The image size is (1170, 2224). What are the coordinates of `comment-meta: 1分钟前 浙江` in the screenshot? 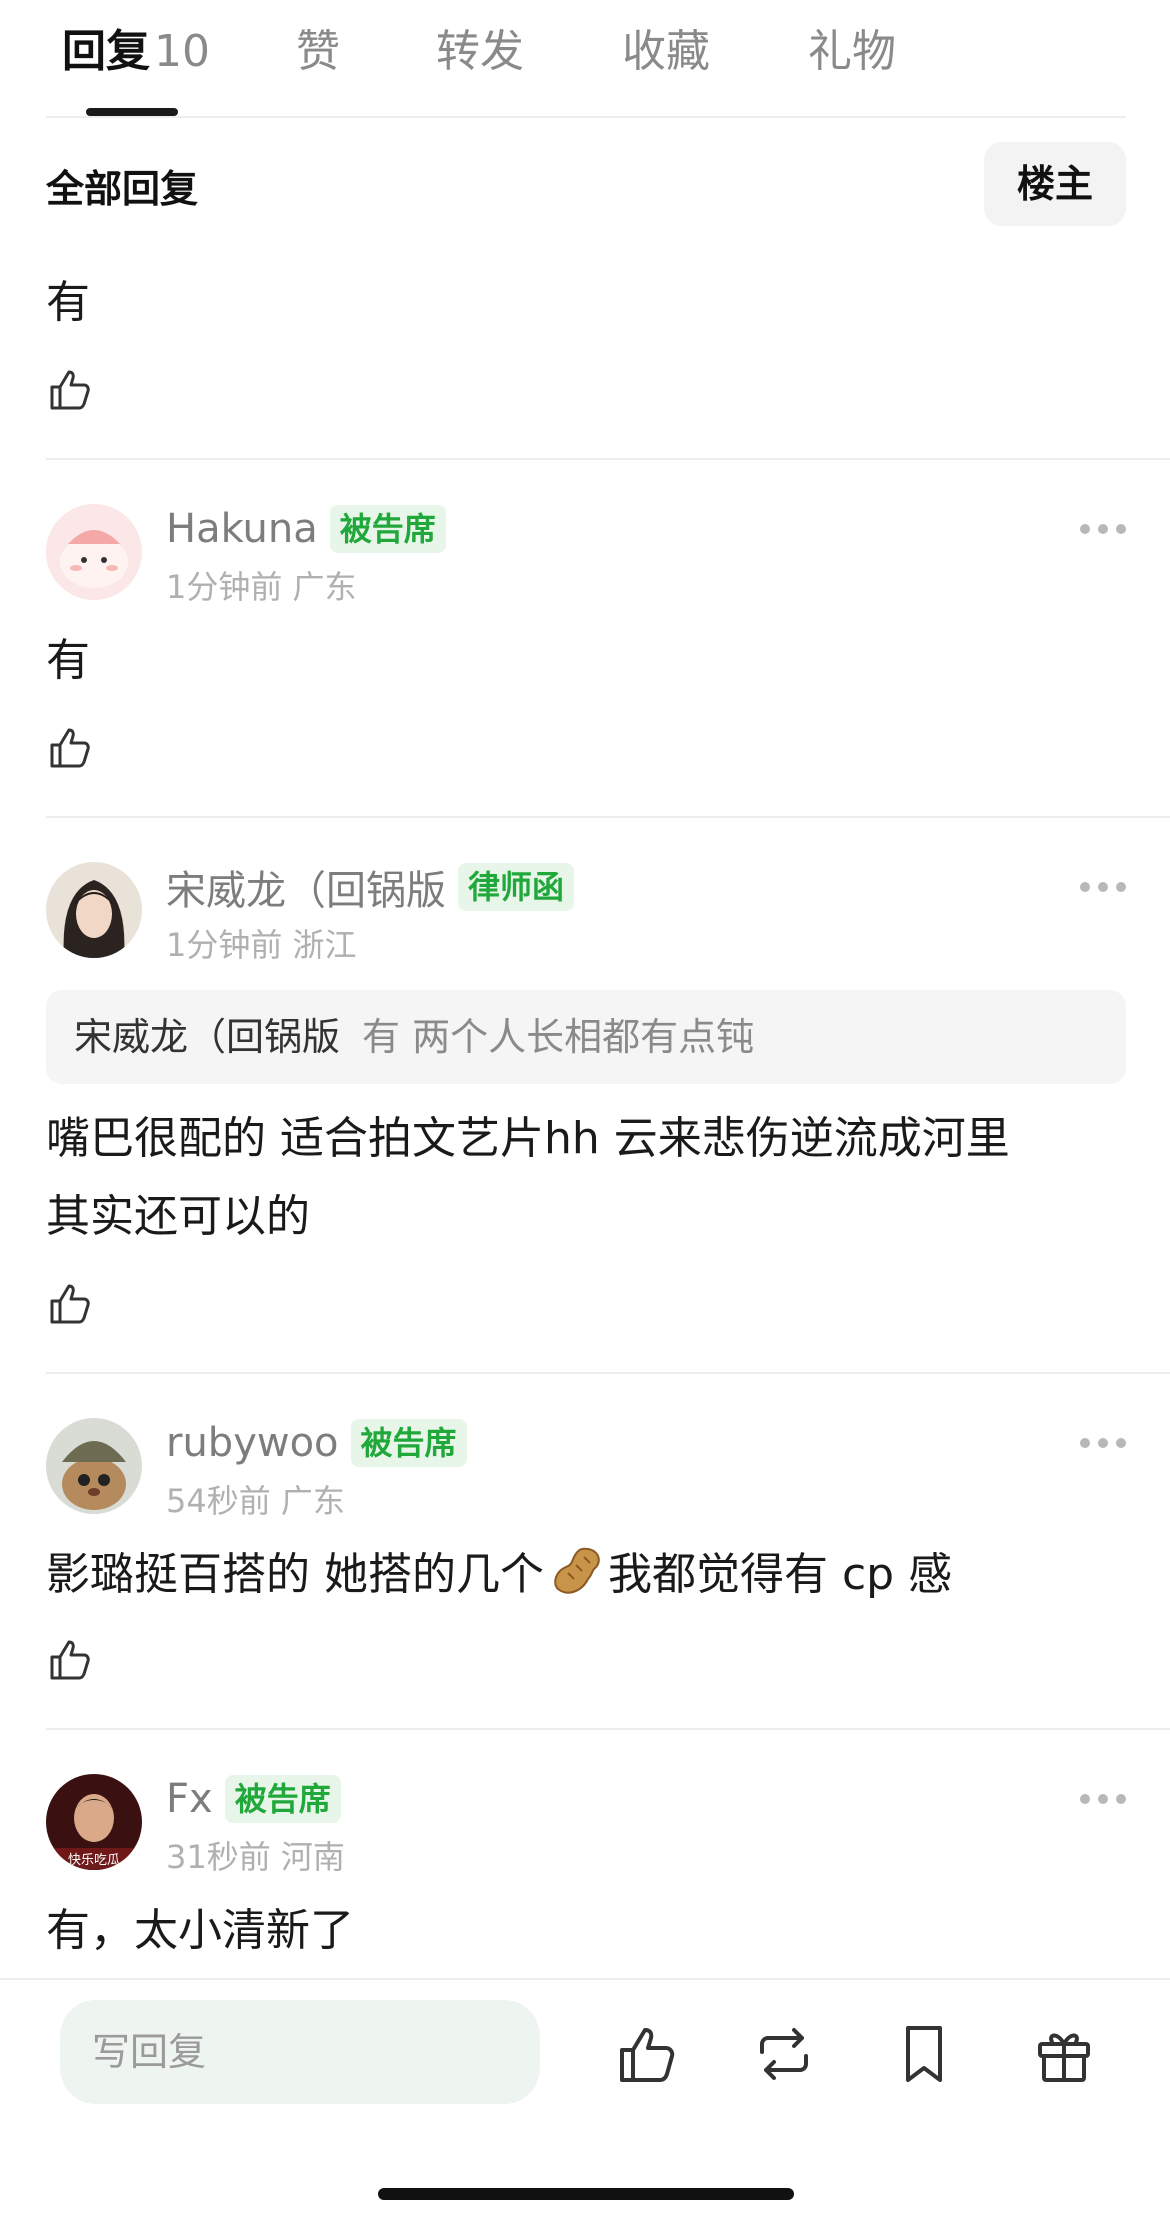 It's located at (261, 943).